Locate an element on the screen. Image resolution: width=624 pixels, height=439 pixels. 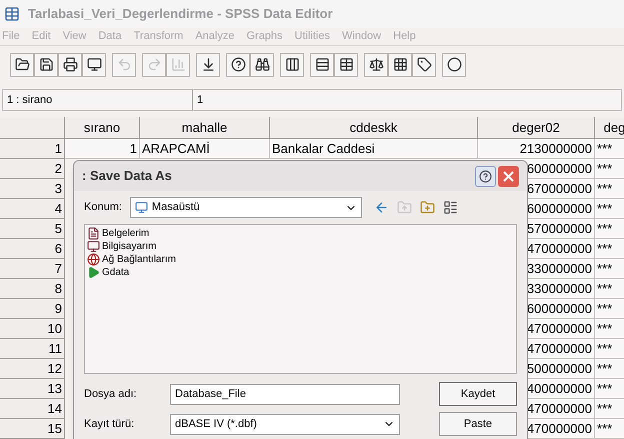
row-number: 8 is located at coordinates (32, 289).